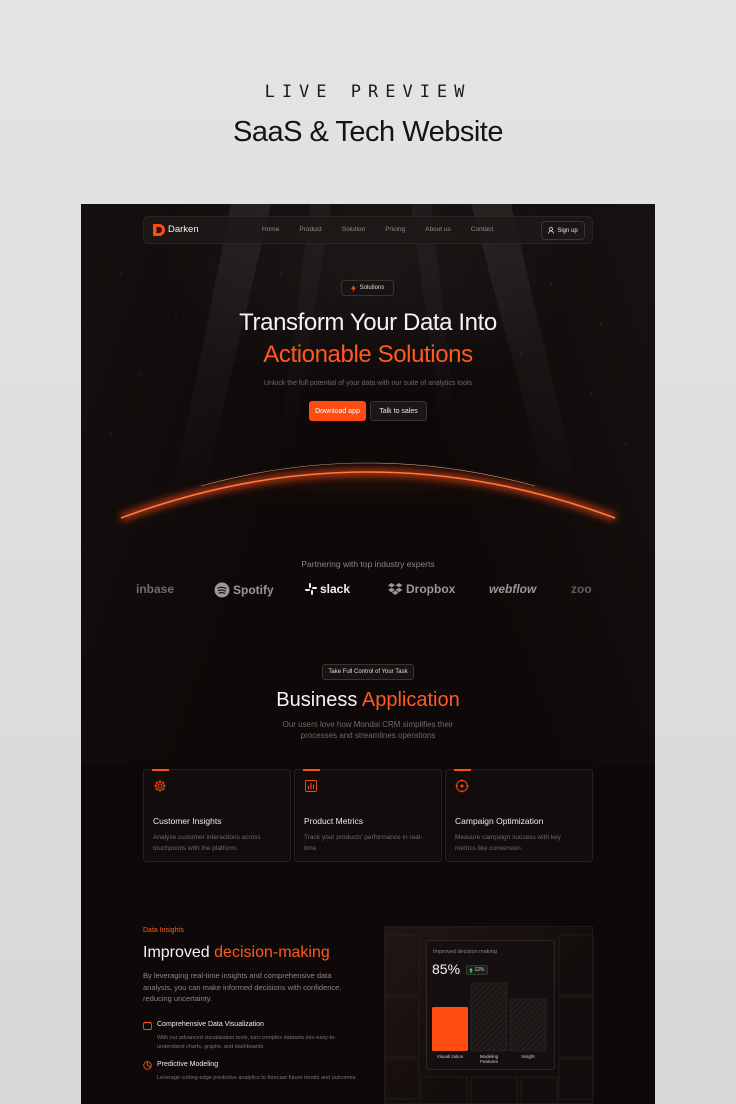  What do you see at coordinates (368, 564) in the screenshot?
I see `partners-title: Partnering with top industry experts` at bounding box center [368, 564].